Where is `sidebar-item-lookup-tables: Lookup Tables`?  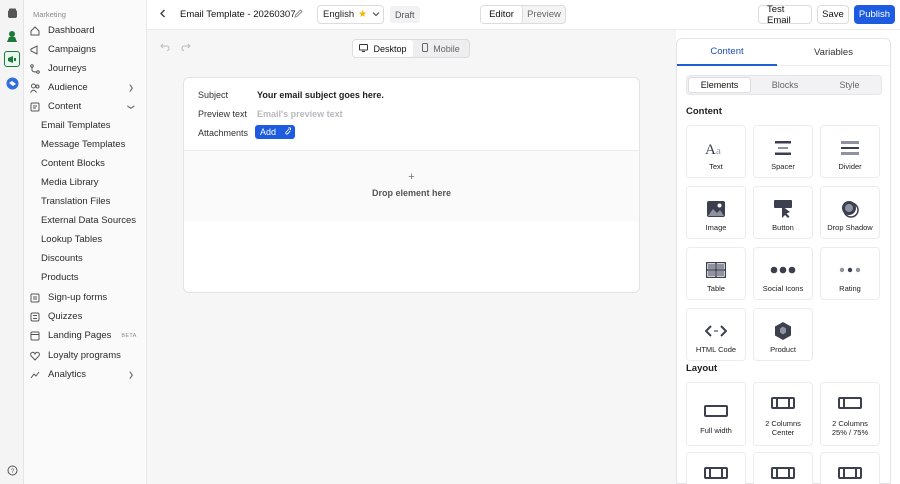
sidebar-item-lookup-tables: Lookup Tables is located at coordinates (91, 239).